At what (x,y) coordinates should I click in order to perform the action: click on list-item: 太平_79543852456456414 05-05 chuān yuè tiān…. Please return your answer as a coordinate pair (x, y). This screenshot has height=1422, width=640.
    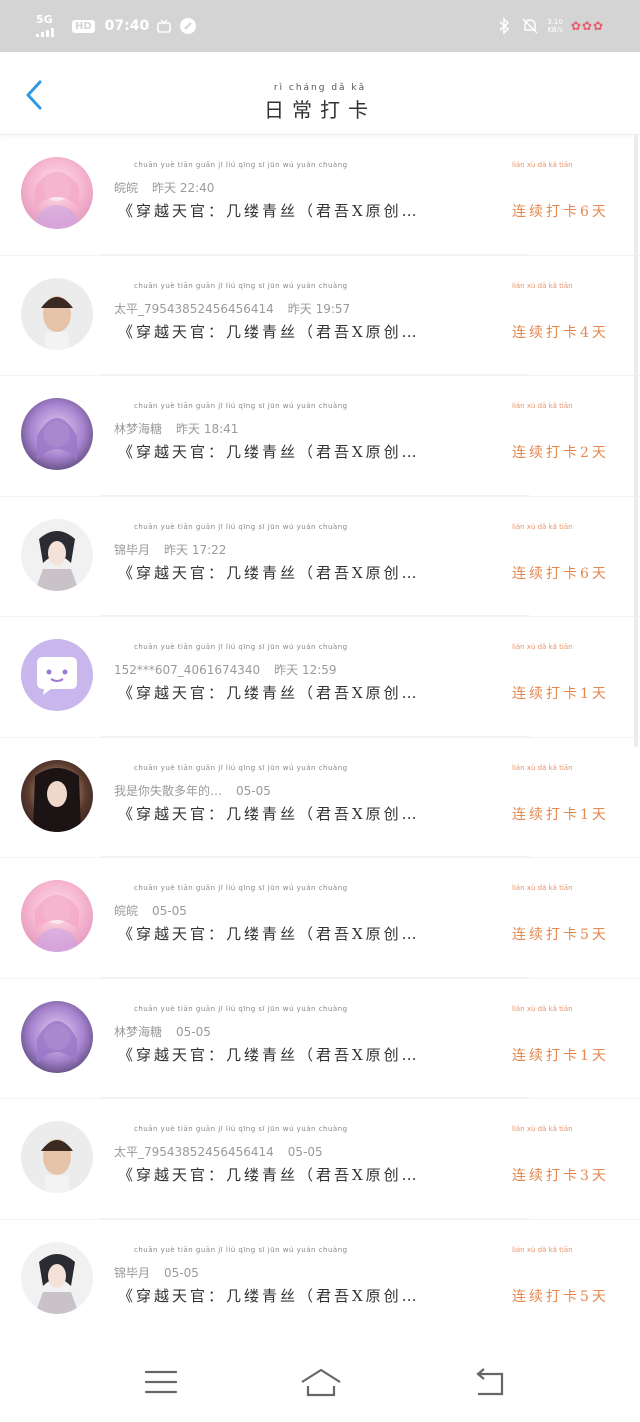
    Looking at the image, I should click on (320, 1159).